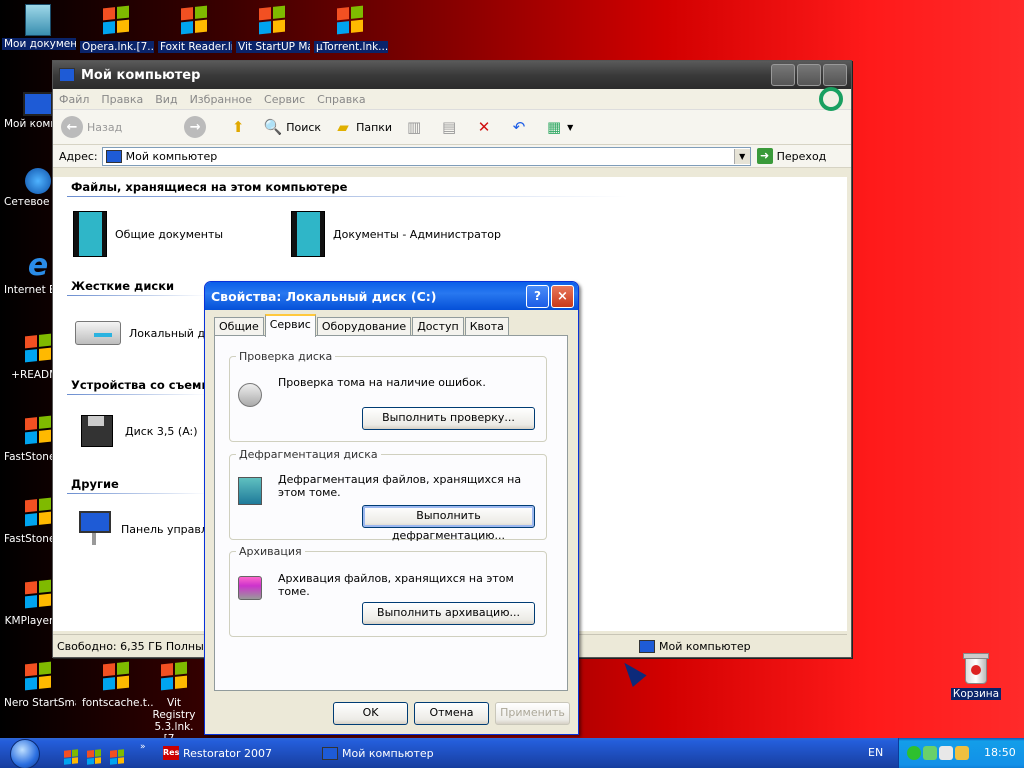 The width and height of the screenshot is (1024, 768). I want to click on forward-button: →, so click(197, 127).